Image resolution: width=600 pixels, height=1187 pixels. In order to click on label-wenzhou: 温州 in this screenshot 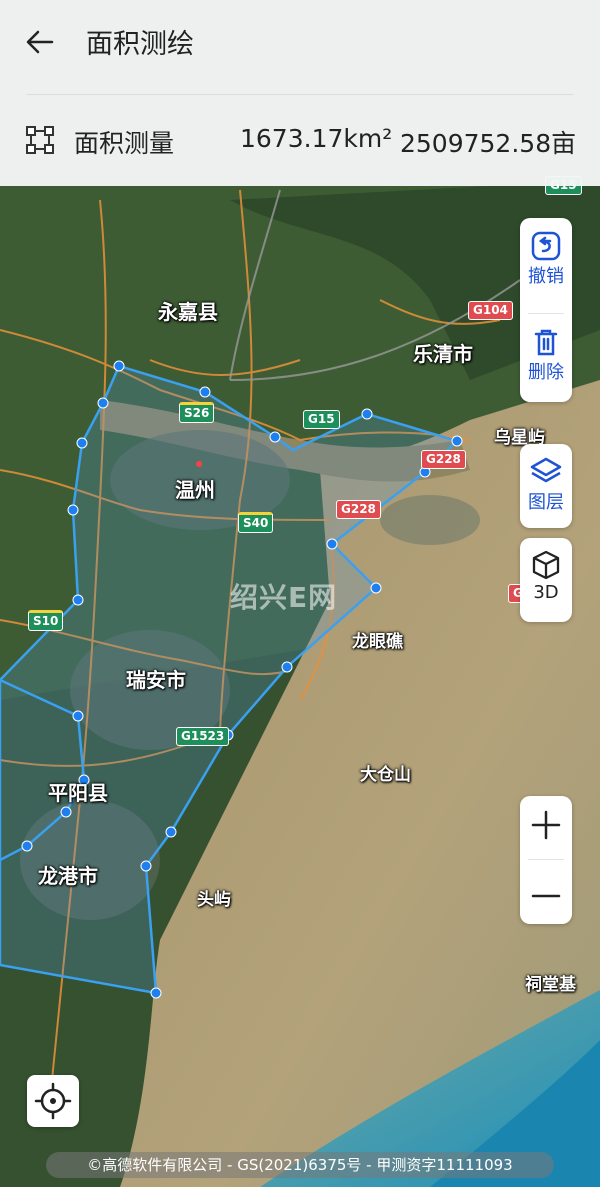, I will do `click(195, 490)`.